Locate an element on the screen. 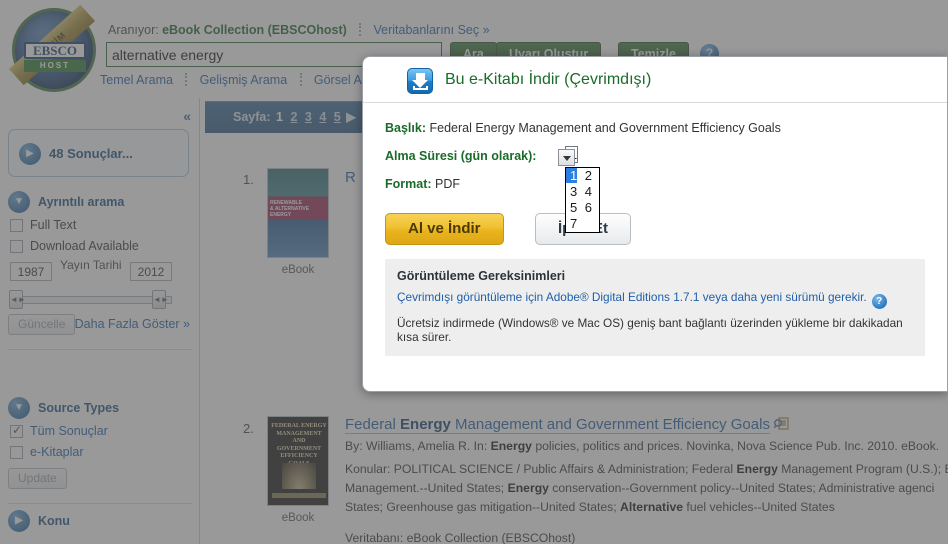  field-loan-label: Alma Süresi (gün olarak): is located at coordinates (461, 156).